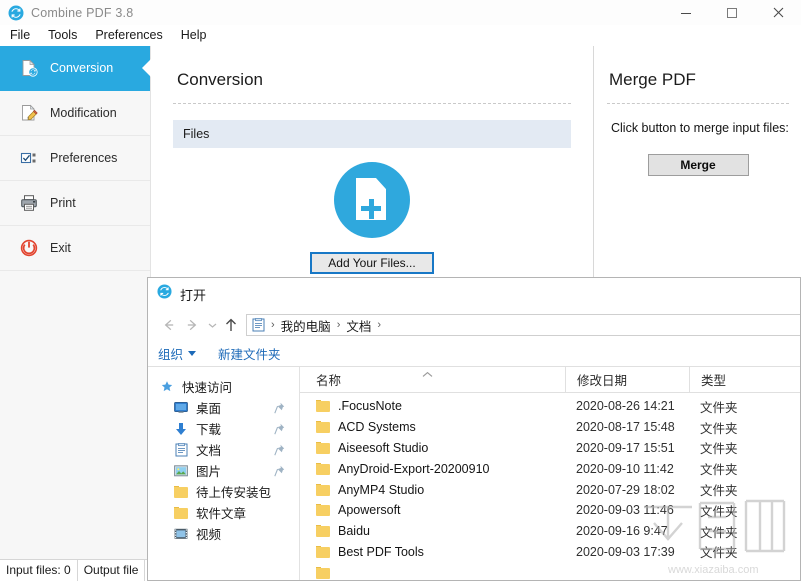  I want to click on printer-icon, so click(29, 203).